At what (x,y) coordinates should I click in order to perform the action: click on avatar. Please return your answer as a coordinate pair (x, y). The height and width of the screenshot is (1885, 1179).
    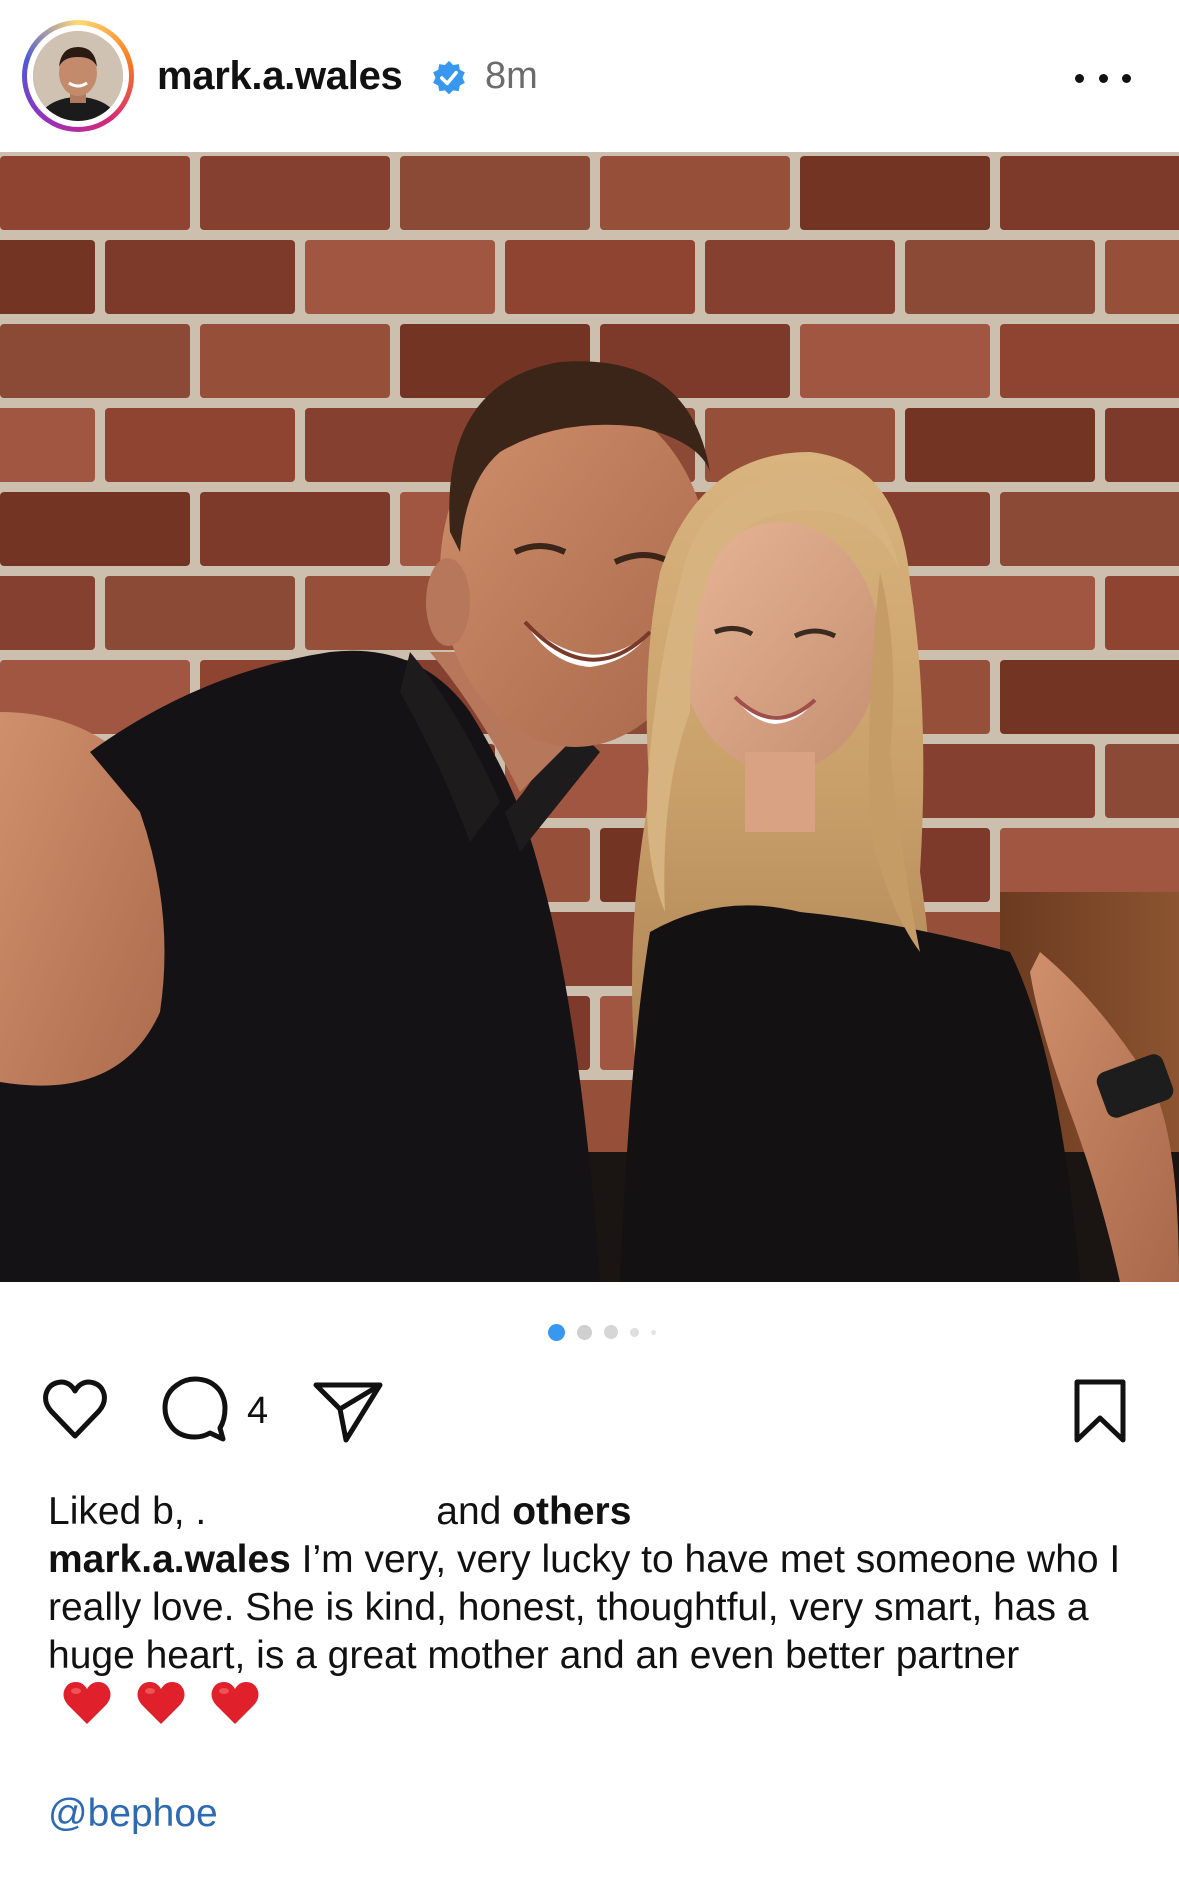
    Looking at the image, I should click on (78, 76).